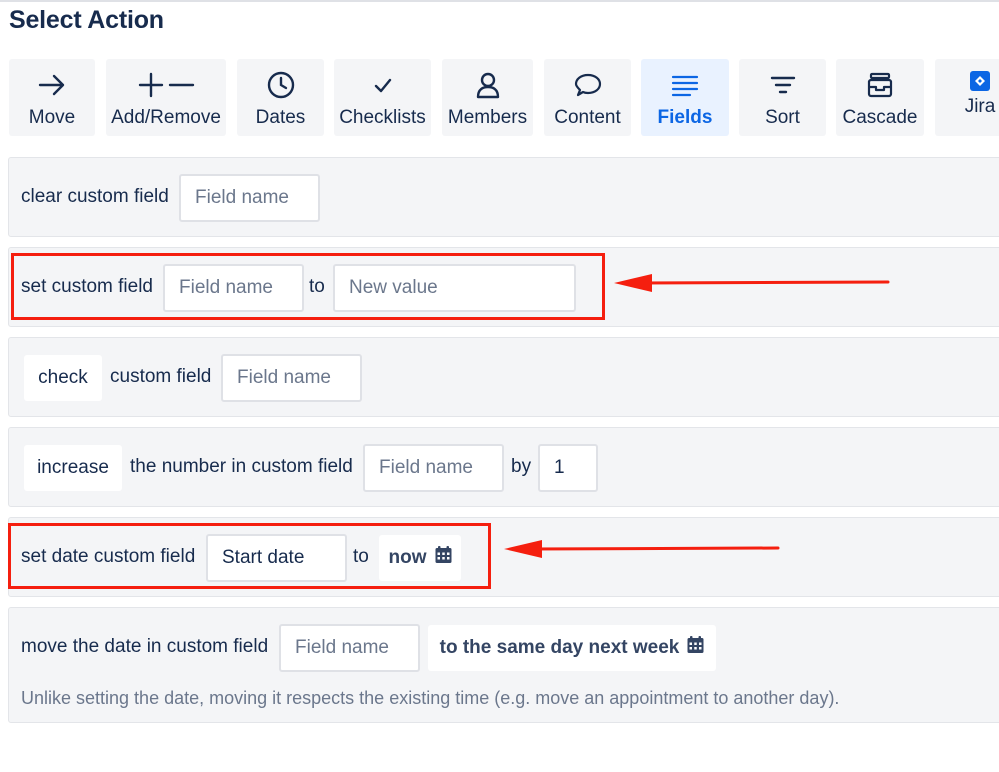  I want to click on archive-icon, so click(880, 85).